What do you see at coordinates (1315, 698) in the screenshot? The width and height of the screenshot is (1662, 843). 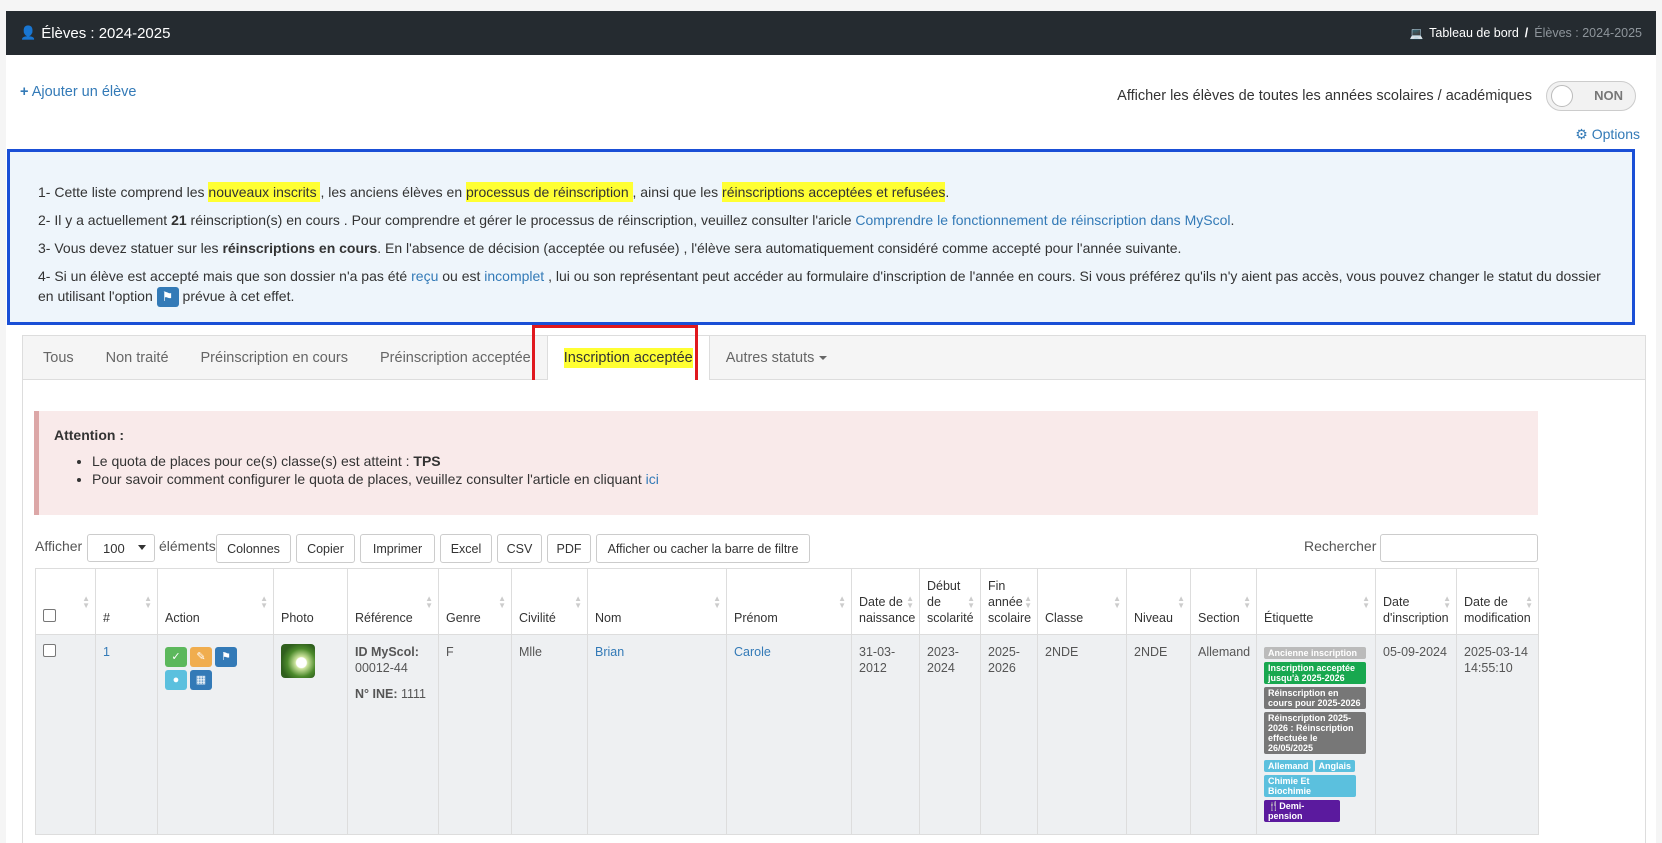 I see `label-badge: Réinscription en cours pour 2025-2026` at bounding box center [1315, 698].